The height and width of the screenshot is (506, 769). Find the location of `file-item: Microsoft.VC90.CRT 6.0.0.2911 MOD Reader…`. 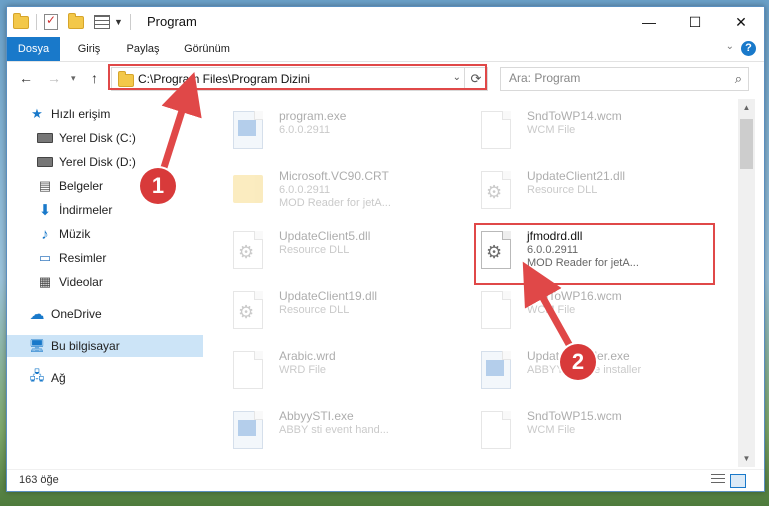

file-item: Microsoft.VC90.CRT 6.0.0.2911 MOD Reader… is located at coordinates (323, 192).